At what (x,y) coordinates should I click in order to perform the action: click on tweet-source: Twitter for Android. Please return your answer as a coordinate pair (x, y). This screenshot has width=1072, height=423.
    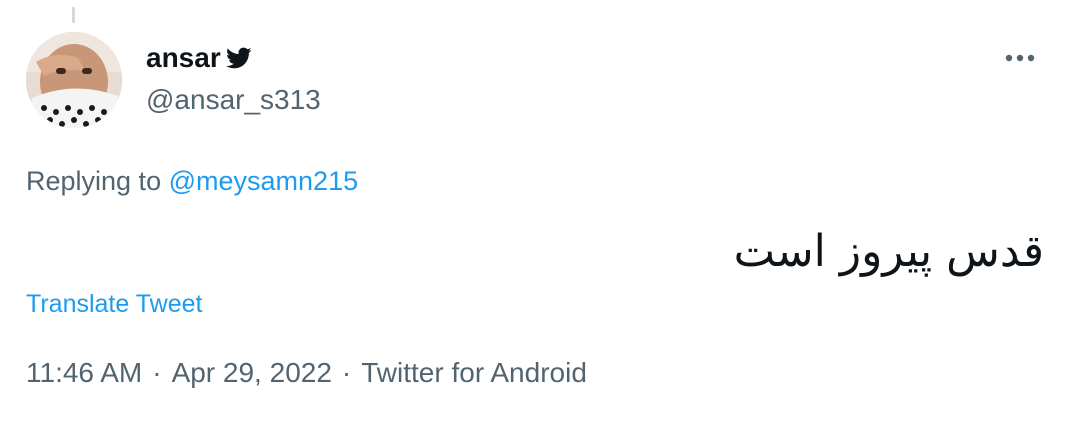
    Looking at the image, I should click on (474, 372).